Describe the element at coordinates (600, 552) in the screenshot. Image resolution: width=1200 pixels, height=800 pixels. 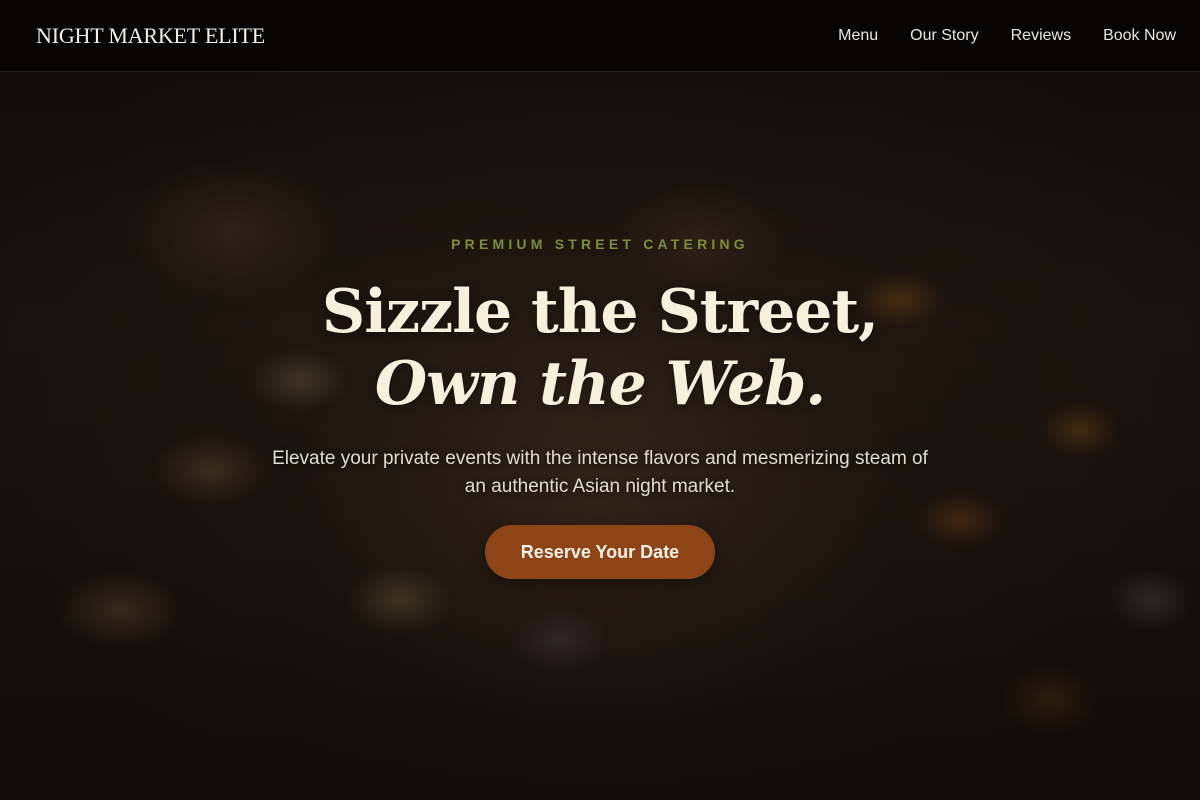
I see `reserve-your-date-button: Reserve Your Date` at that location.